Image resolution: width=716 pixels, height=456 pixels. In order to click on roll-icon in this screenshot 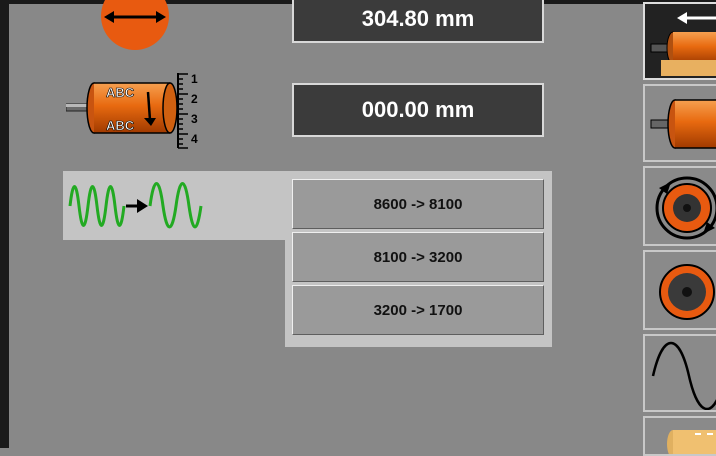, I will do `click(683, 124)`.